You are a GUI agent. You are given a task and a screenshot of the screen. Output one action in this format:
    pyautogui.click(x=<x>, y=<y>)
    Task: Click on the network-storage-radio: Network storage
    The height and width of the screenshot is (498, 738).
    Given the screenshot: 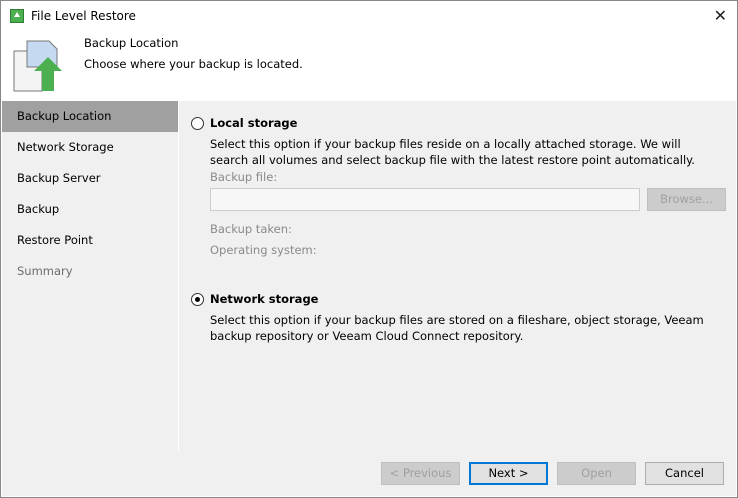 What is the action you would take?
    pyautogui.click(x=254, y=299)
    